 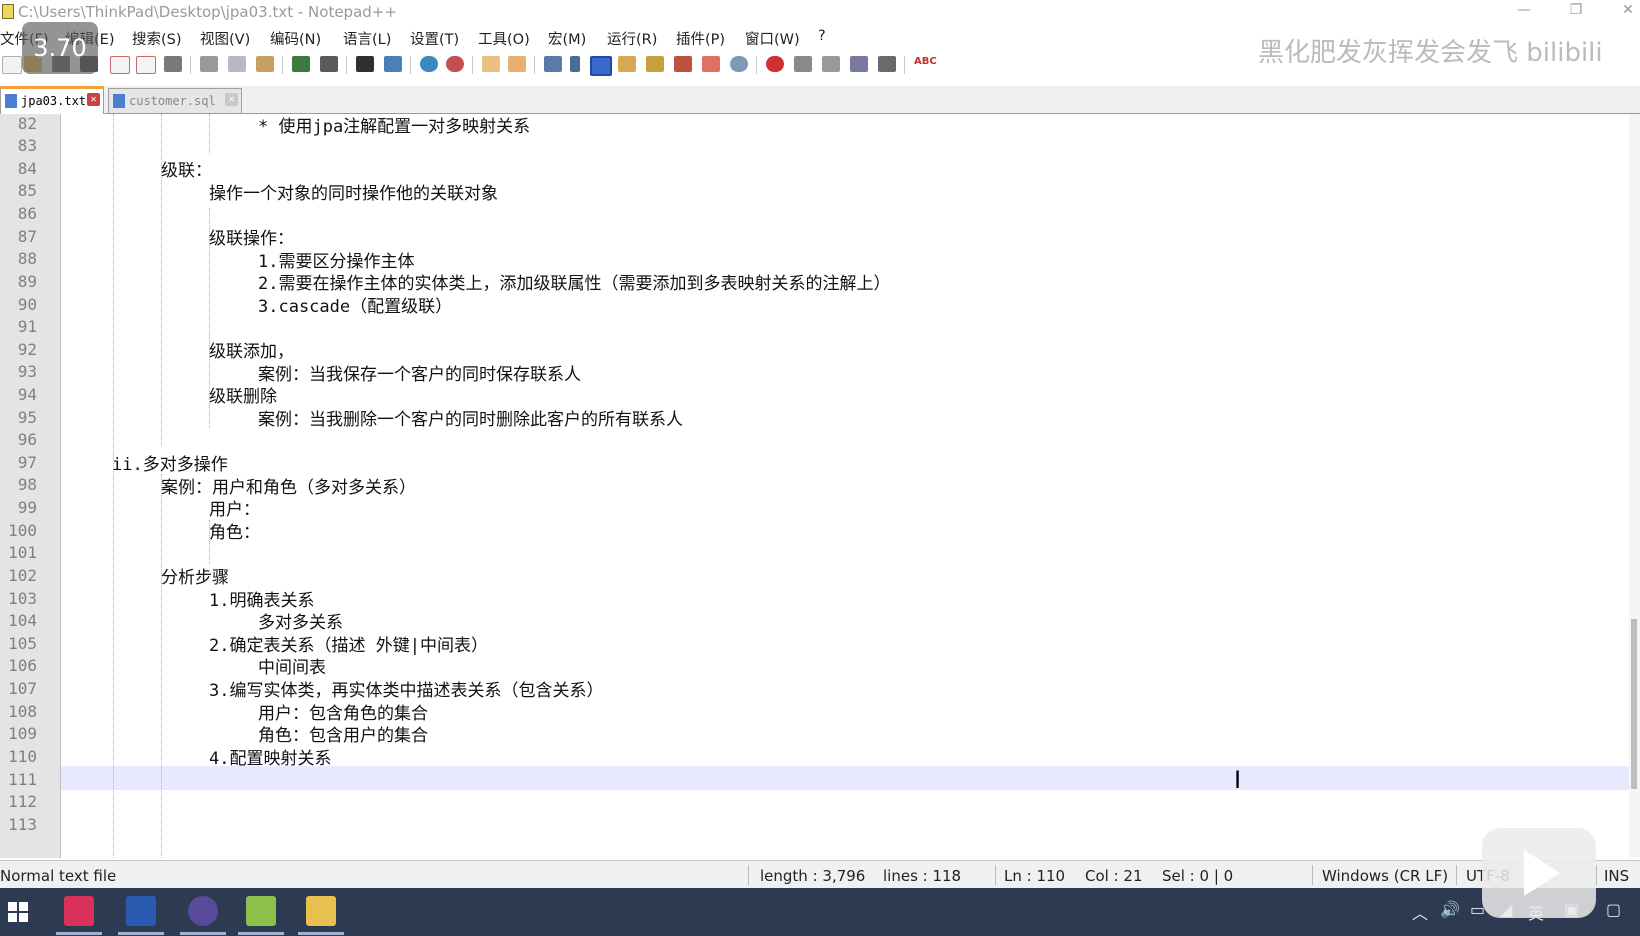 I want to click on menu-encoding: 编码(N), so click(x=295, y=38).